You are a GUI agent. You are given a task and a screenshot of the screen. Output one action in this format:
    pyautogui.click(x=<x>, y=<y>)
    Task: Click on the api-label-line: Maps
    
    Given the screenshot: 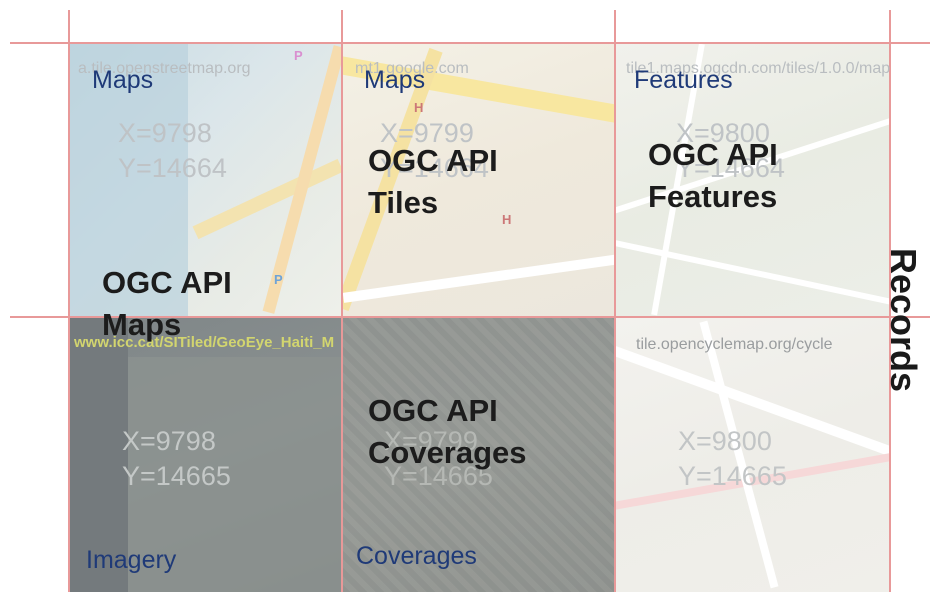 What is the action you would take?
    pyautogui.click(x=142, y=324)
    